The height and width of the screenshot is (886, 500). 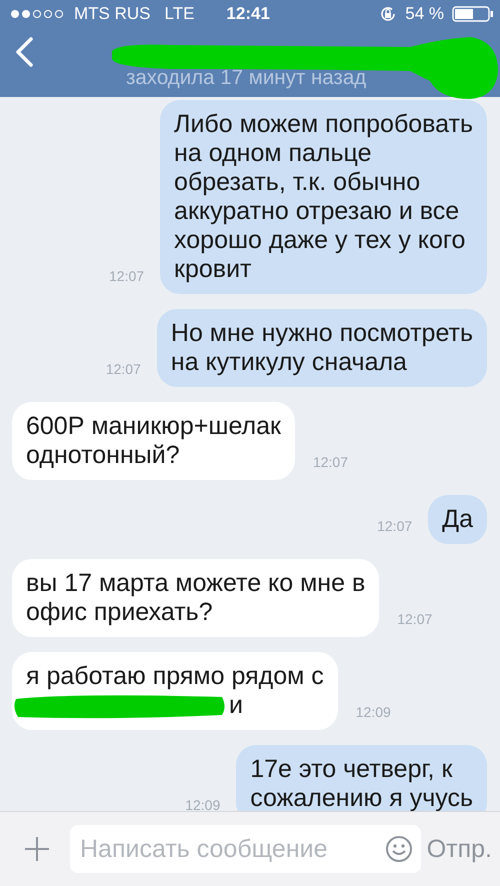 What do you see at coordinates (246, 78) in the screenshot?
I see `last-seen-text: заходила 17 минут назад` at bounding box center [246, 78].